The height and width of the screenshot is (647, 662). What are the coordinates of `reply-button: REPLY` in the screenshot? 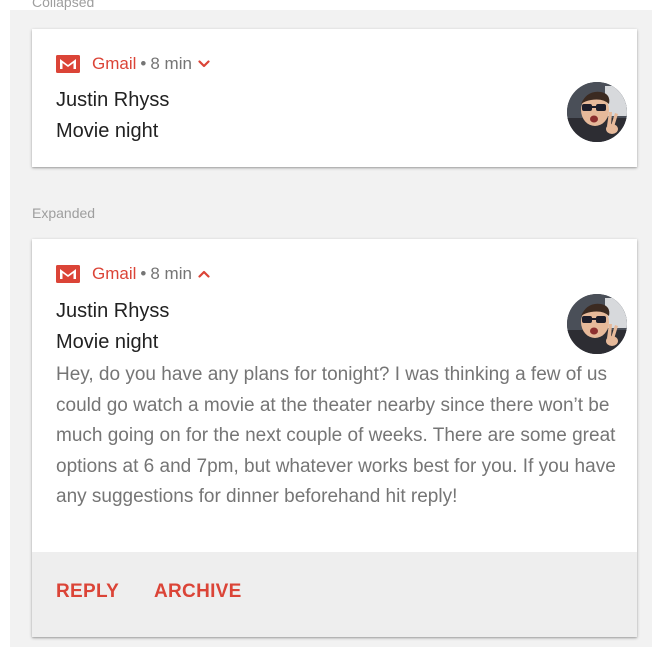 It's located at (87, 592).